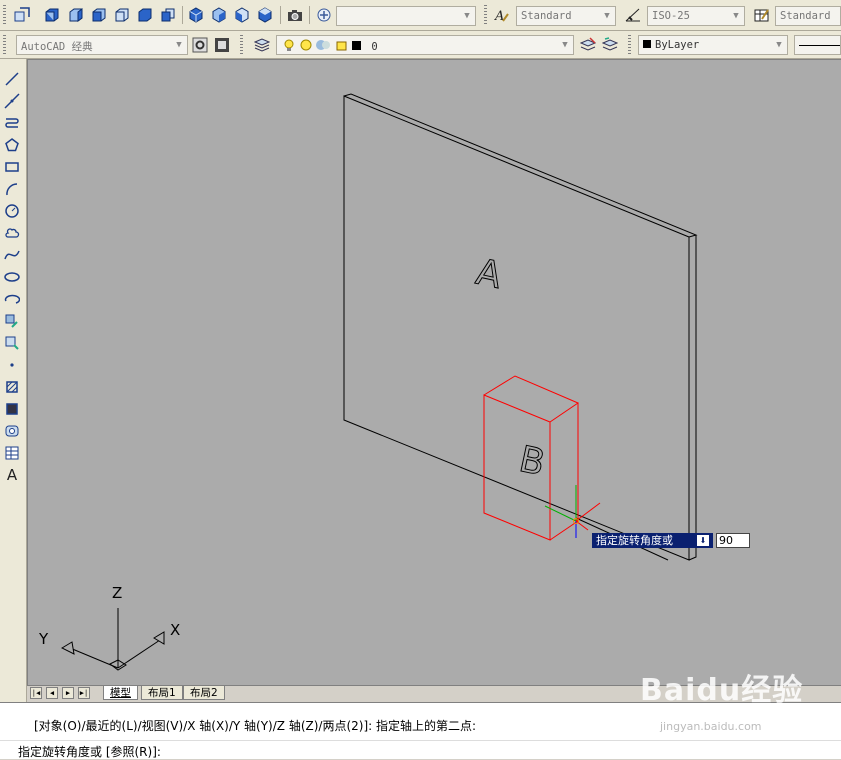 This screenshot has height=760, width=841. Describe the element at coordinates (374, 46) in the screenshot. I see `layer-name-value: 0` at that location.